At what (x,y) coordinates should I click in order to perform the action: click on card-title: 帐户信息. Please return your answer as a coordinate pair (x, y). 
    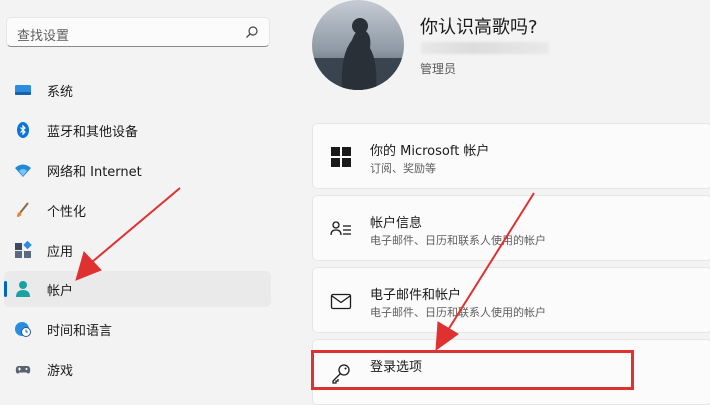
    Looking at the image, I should click on (396, 223).